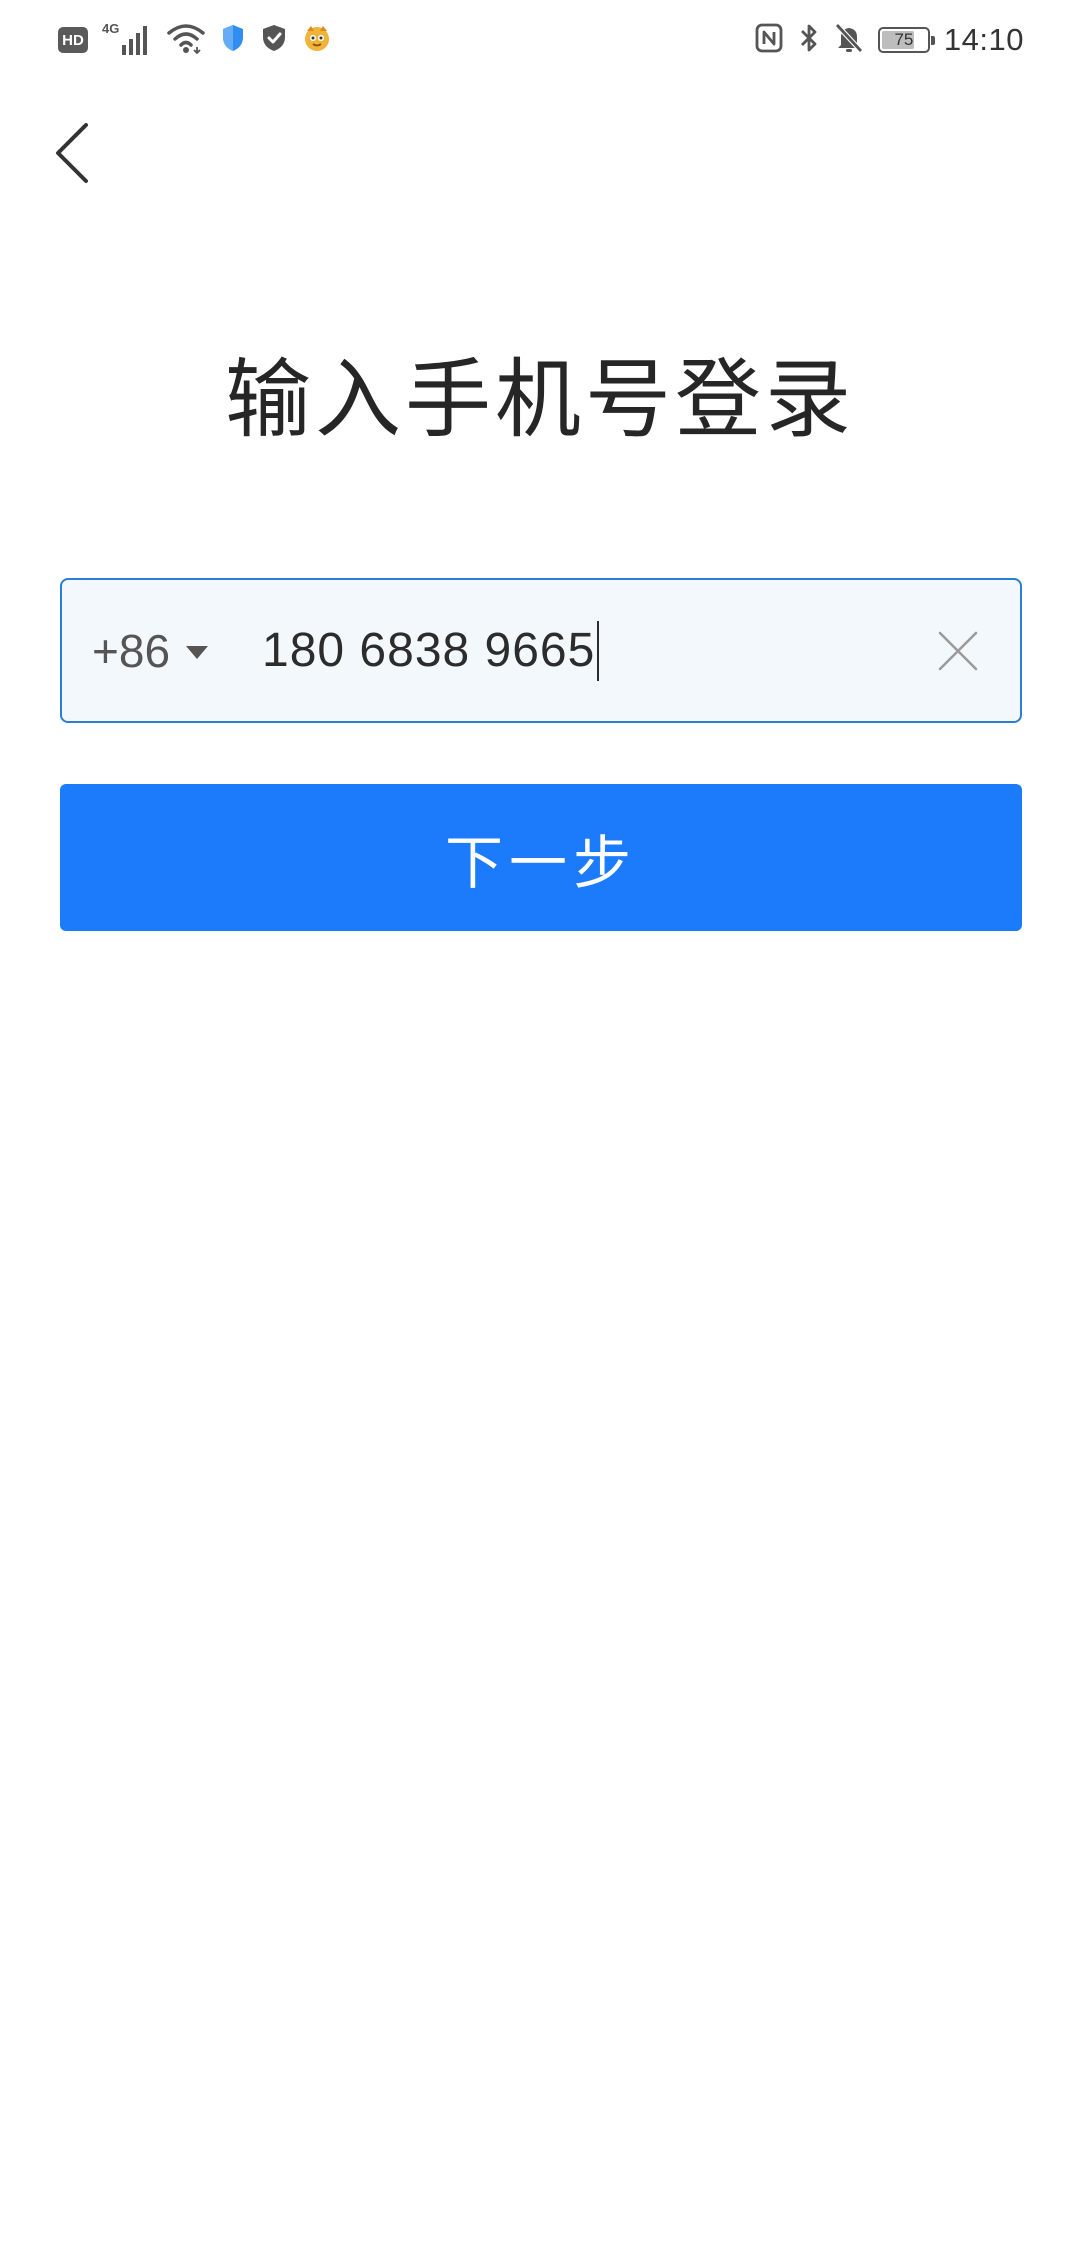 This screenshot has width=1080, height=2244. I want to click on phone-number-value: 180 6838 9665, so click(429, 650).